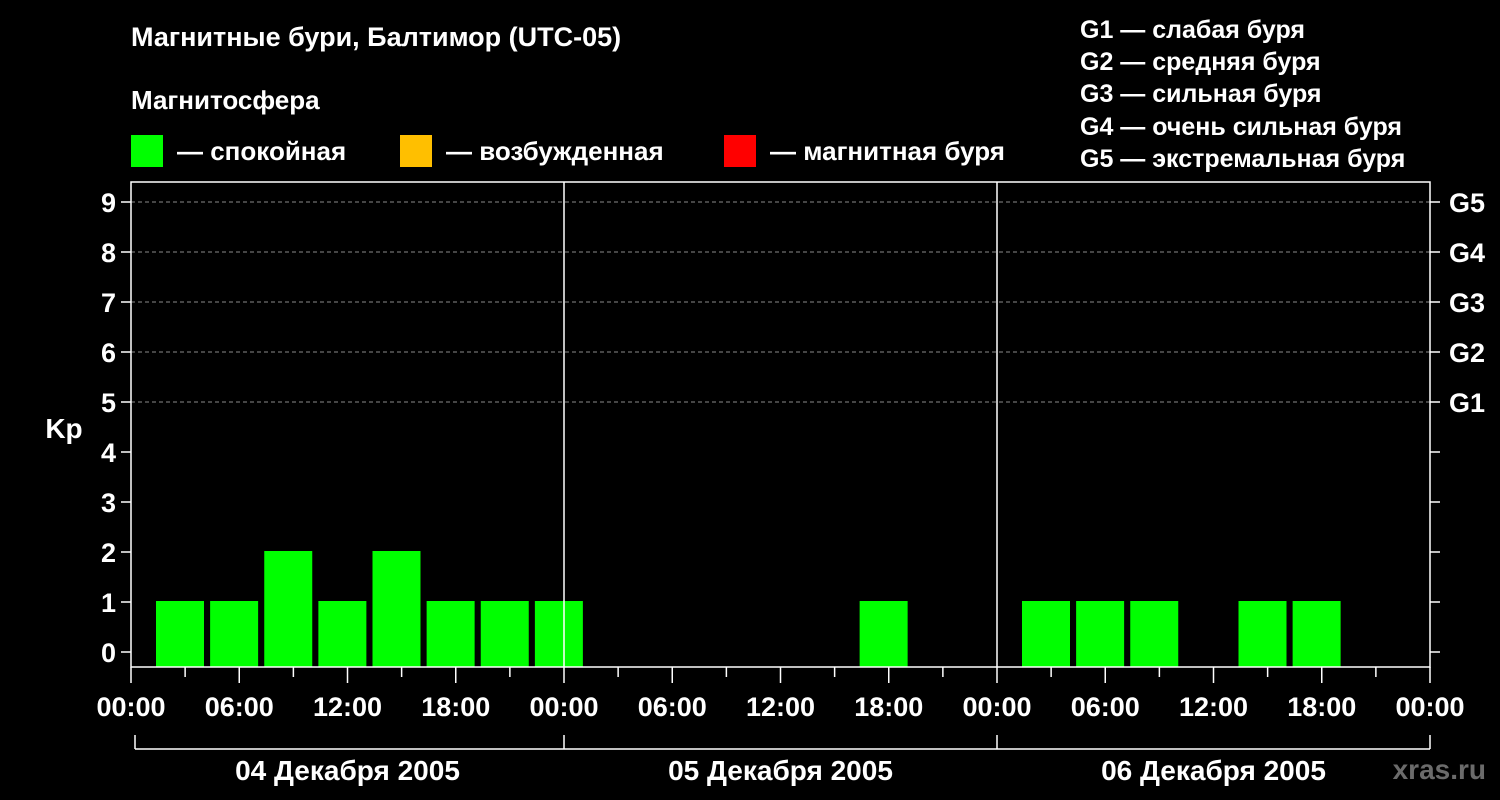 The image size is (1500, 800). I want to click on g-level-label: G2, so click(1467, 353).